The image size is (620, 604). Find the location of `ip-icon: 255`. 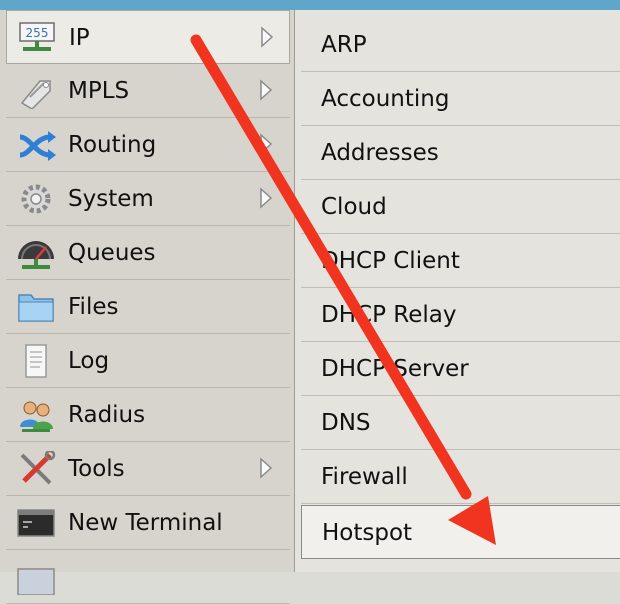

ip-icon: 255 is located at coordinates (37, 36).